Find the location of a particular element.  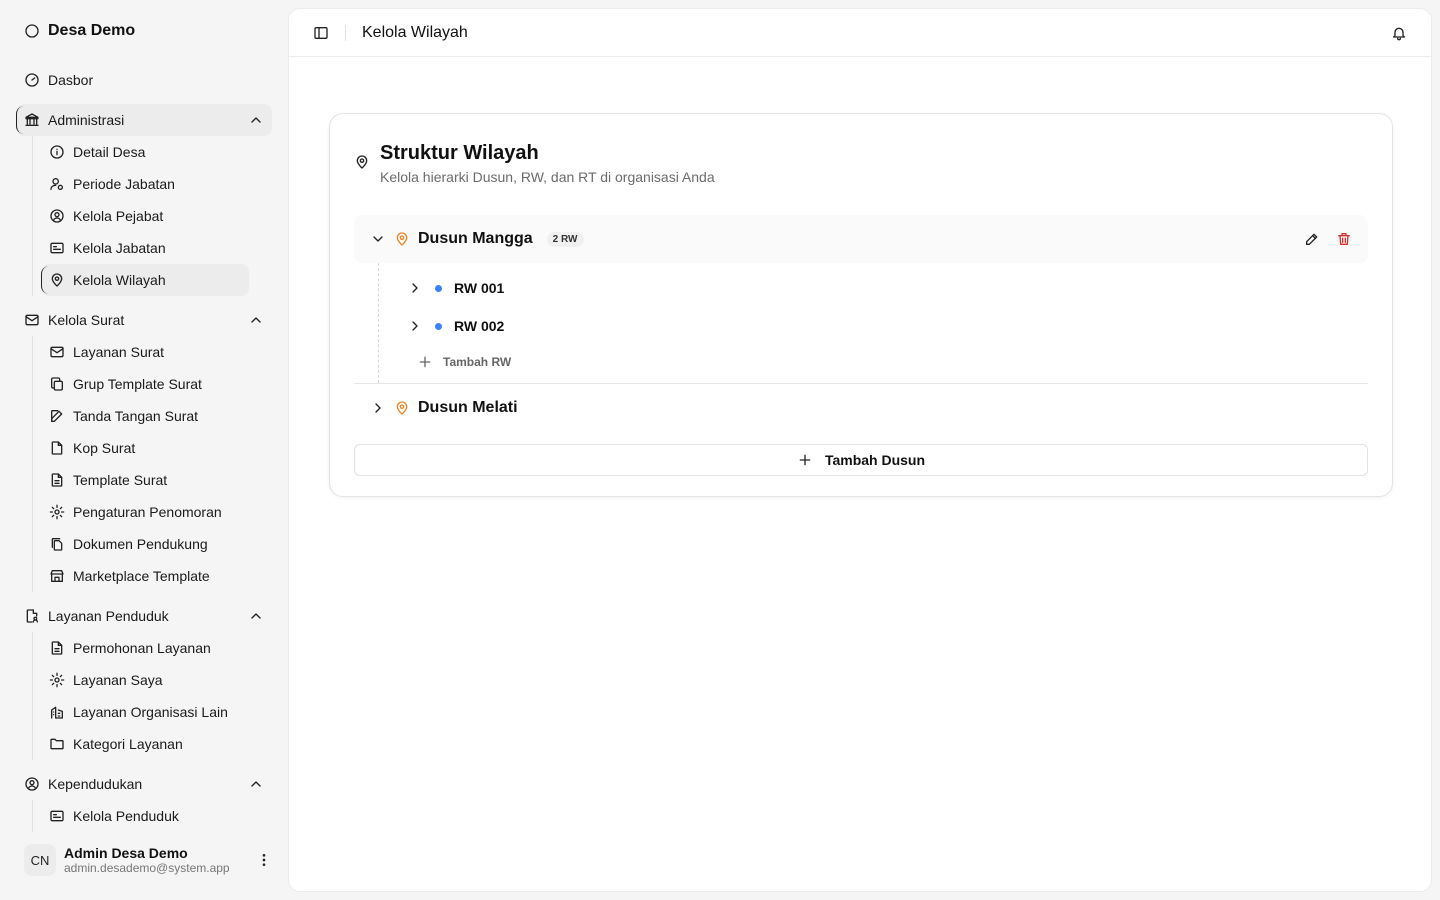

dusun-actions is located at coordinates (1328, 239).